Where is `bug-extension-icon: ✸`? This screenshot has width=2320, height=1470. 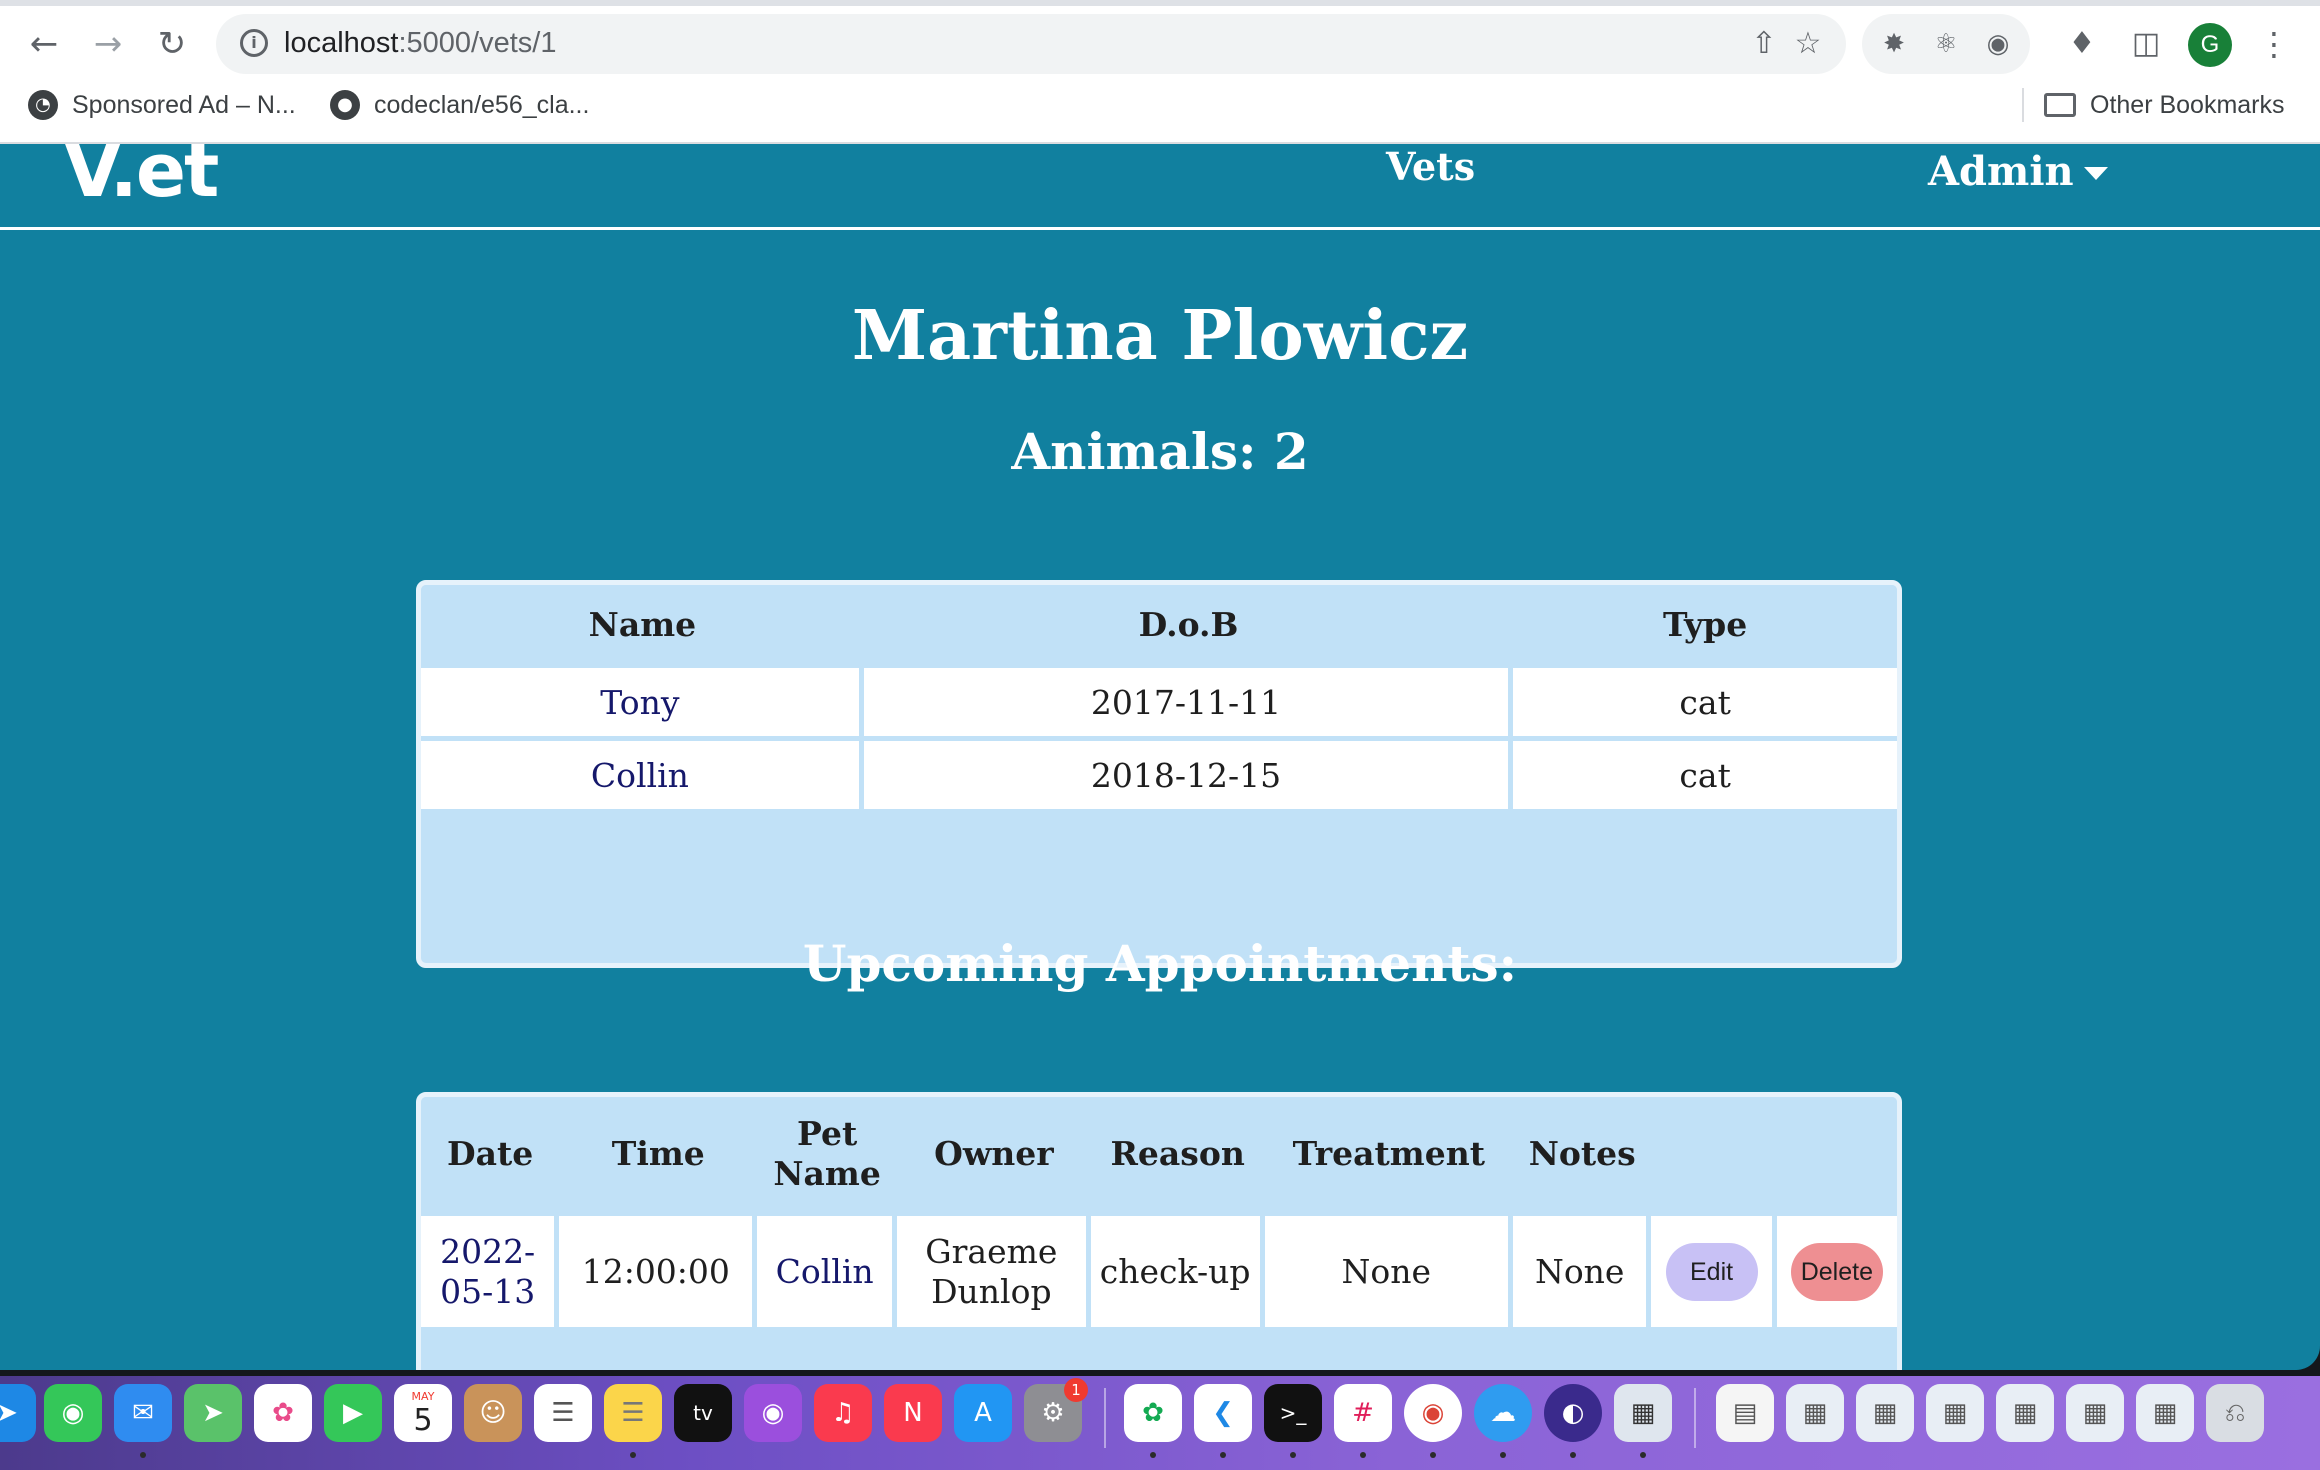
bug-extension-icon: ✸ is located at coordinates (1894, 44).